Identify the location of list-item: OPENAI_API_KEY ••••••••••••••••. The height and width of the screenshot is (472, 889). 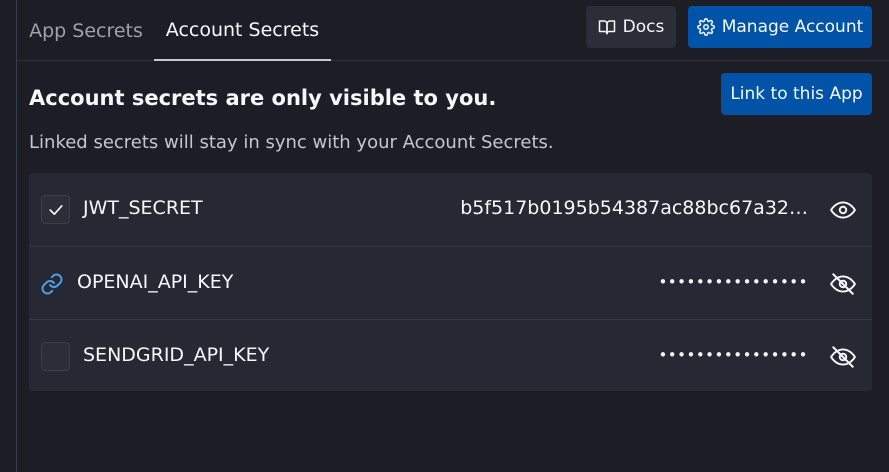
(450, 282).